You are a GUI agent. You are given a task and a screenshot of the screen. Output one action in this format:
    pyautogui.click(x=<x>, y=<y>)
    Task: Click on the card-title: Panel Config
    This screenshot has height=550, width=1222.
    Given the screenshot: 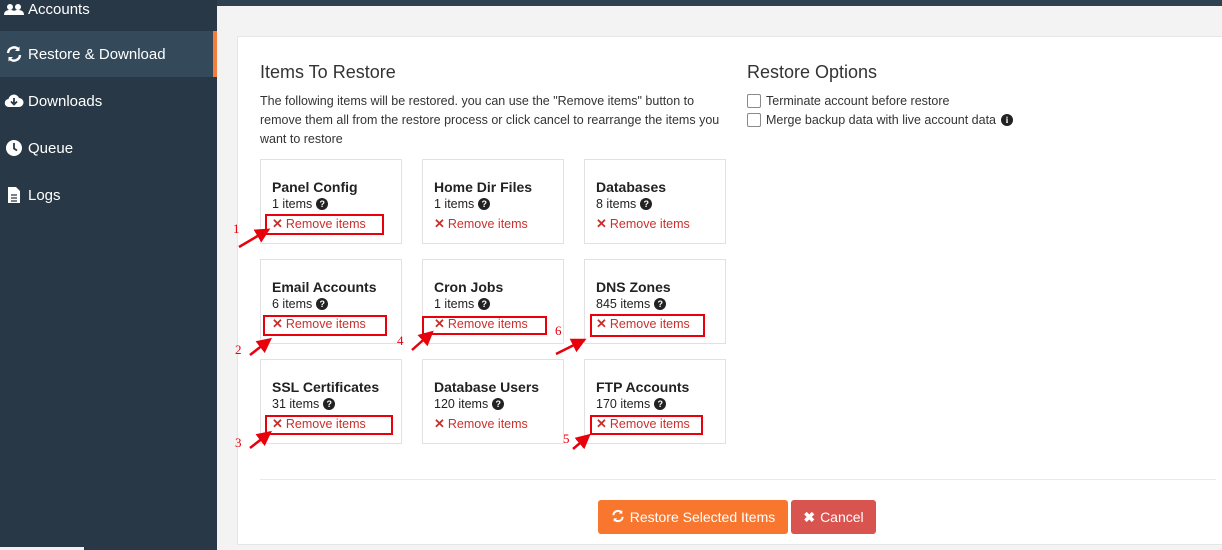 What is the action you would take?
    pyautogui.click(x=315, y=187)
    